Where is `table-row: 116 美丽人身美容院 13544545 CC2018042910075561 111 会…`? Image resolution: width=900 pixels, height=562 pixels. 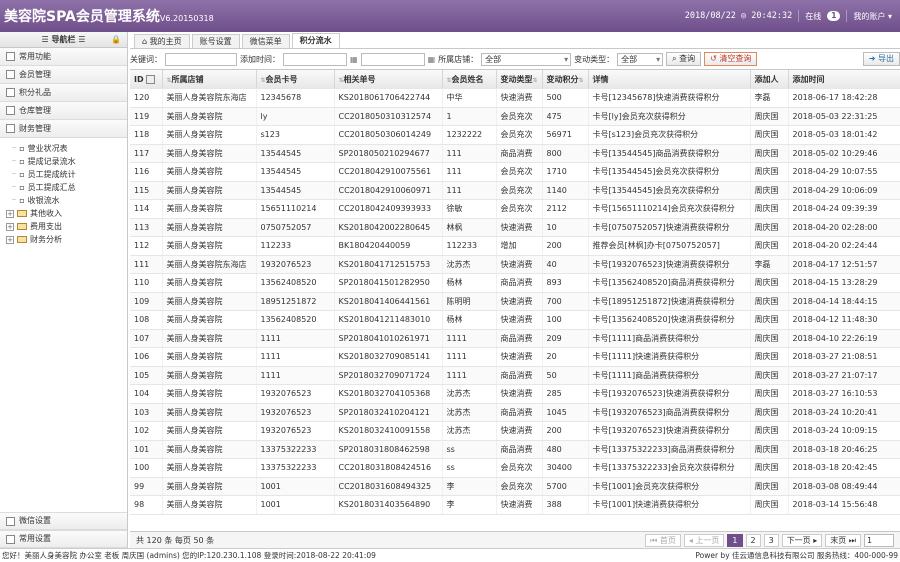
table-row: 116 美丽人身美容院 13544545 CC2018042910075561 111 会… is located at coordinates (515, 172).